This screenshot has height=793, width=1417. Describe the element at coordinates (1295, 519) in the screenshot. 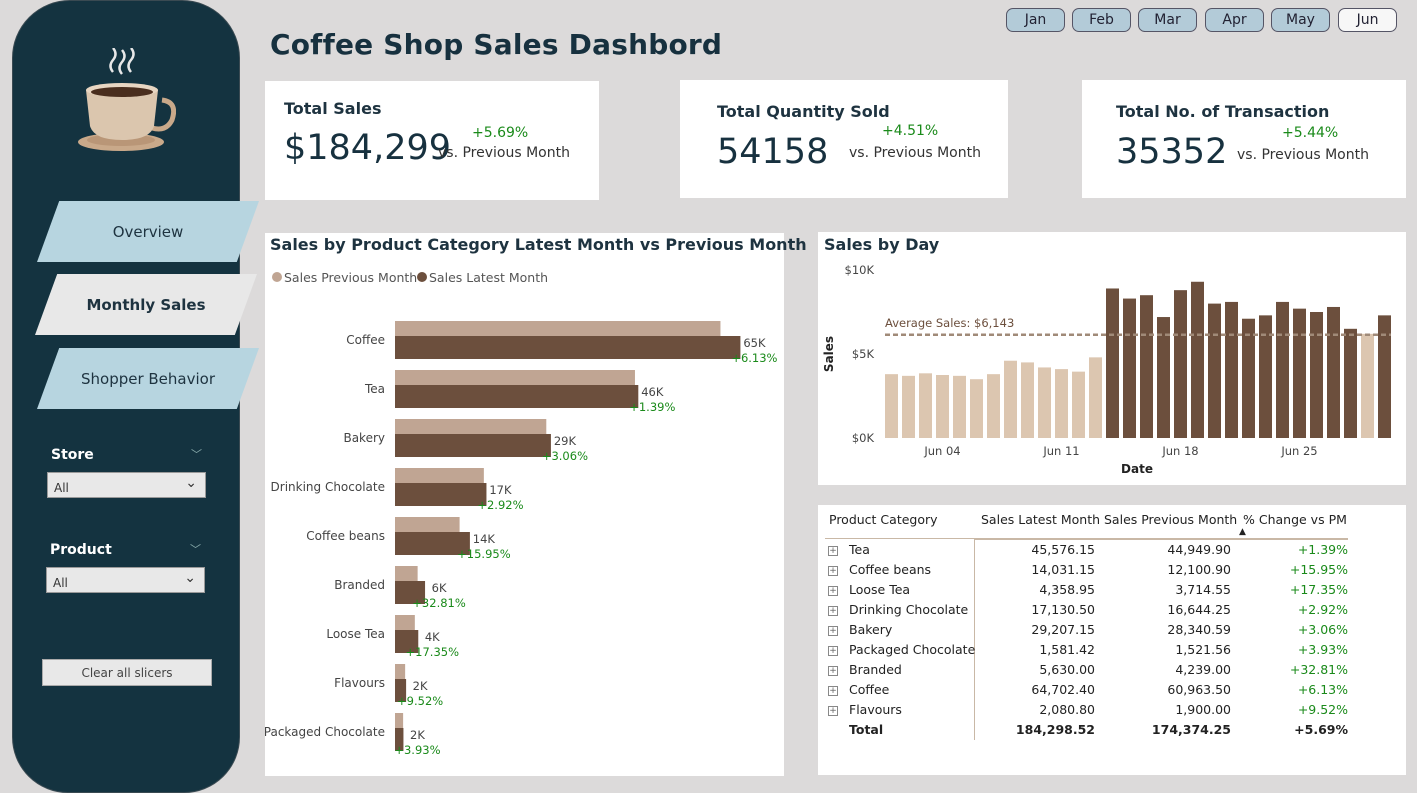

I see `table-header-change: % Change vs PM` at that location.